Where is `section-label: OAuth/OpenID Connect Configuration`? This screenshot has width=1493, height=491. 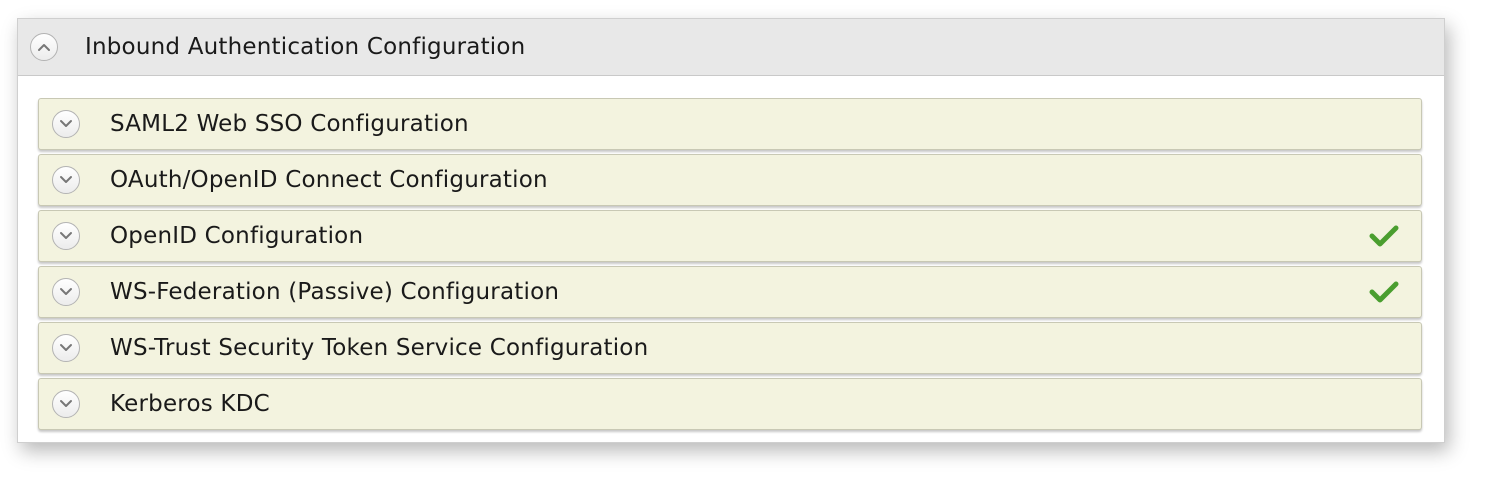 section-label: OAuth/OpenID Connect Configuration is located at coordinates (329, 180).